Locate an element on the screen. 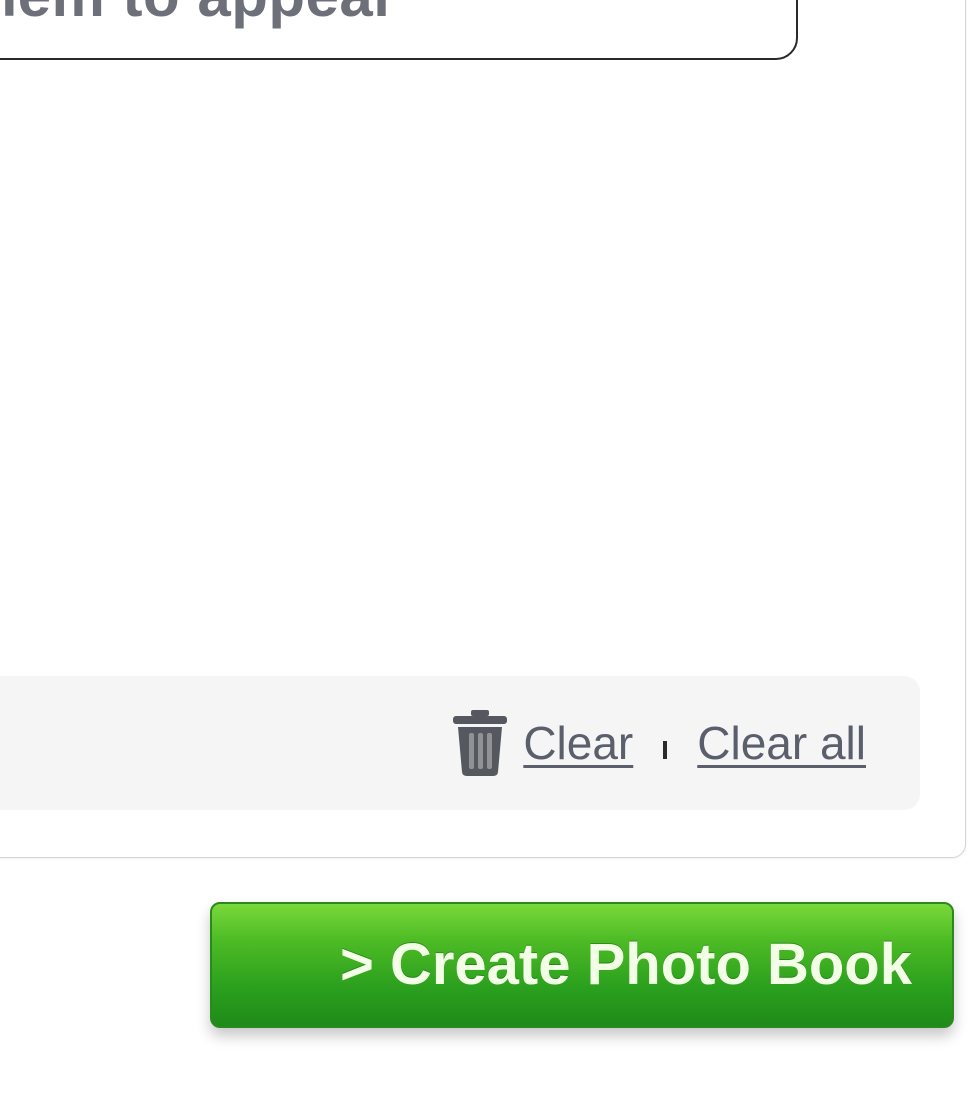 The image size is (980, 1098). clear-link: Clear is located at coordinates (578, 743).